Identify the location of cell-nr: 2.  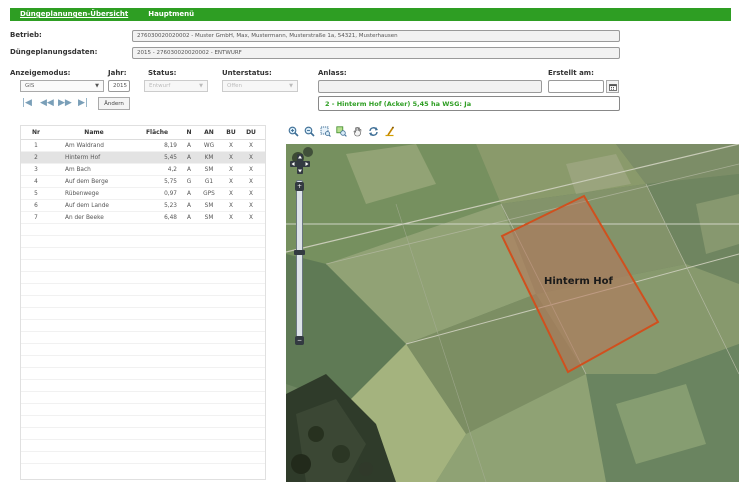
(36, 157).